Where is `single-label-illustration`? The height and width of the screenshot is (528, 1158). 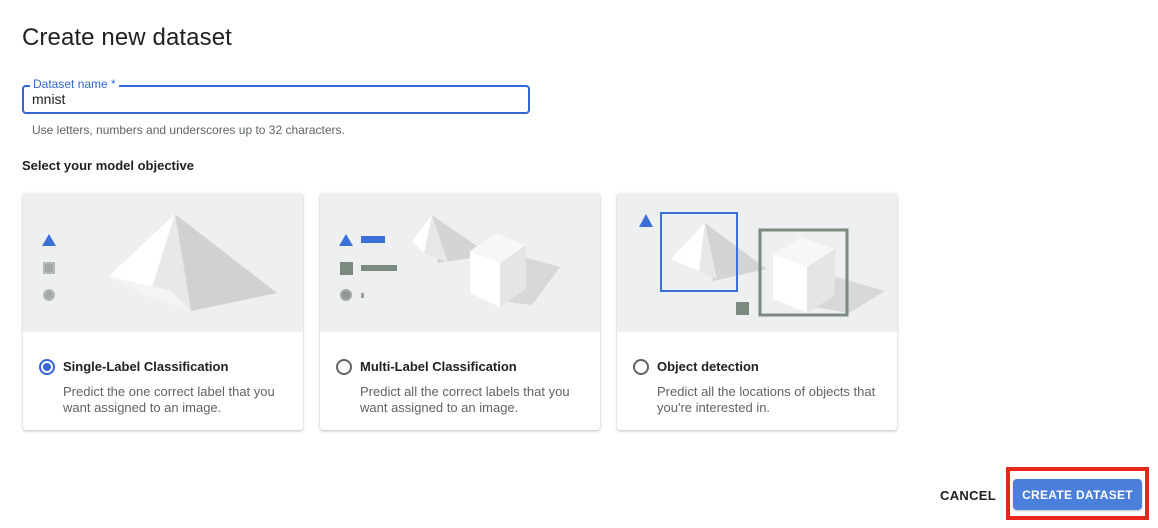
single-label-illustration is located at coordinates (163, 262).